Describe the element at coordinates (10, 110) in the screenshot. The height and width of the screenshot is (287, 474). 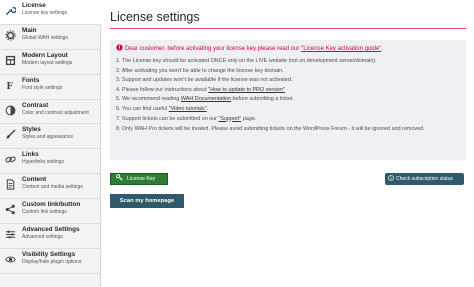
I see `contrast-icon` at that location.